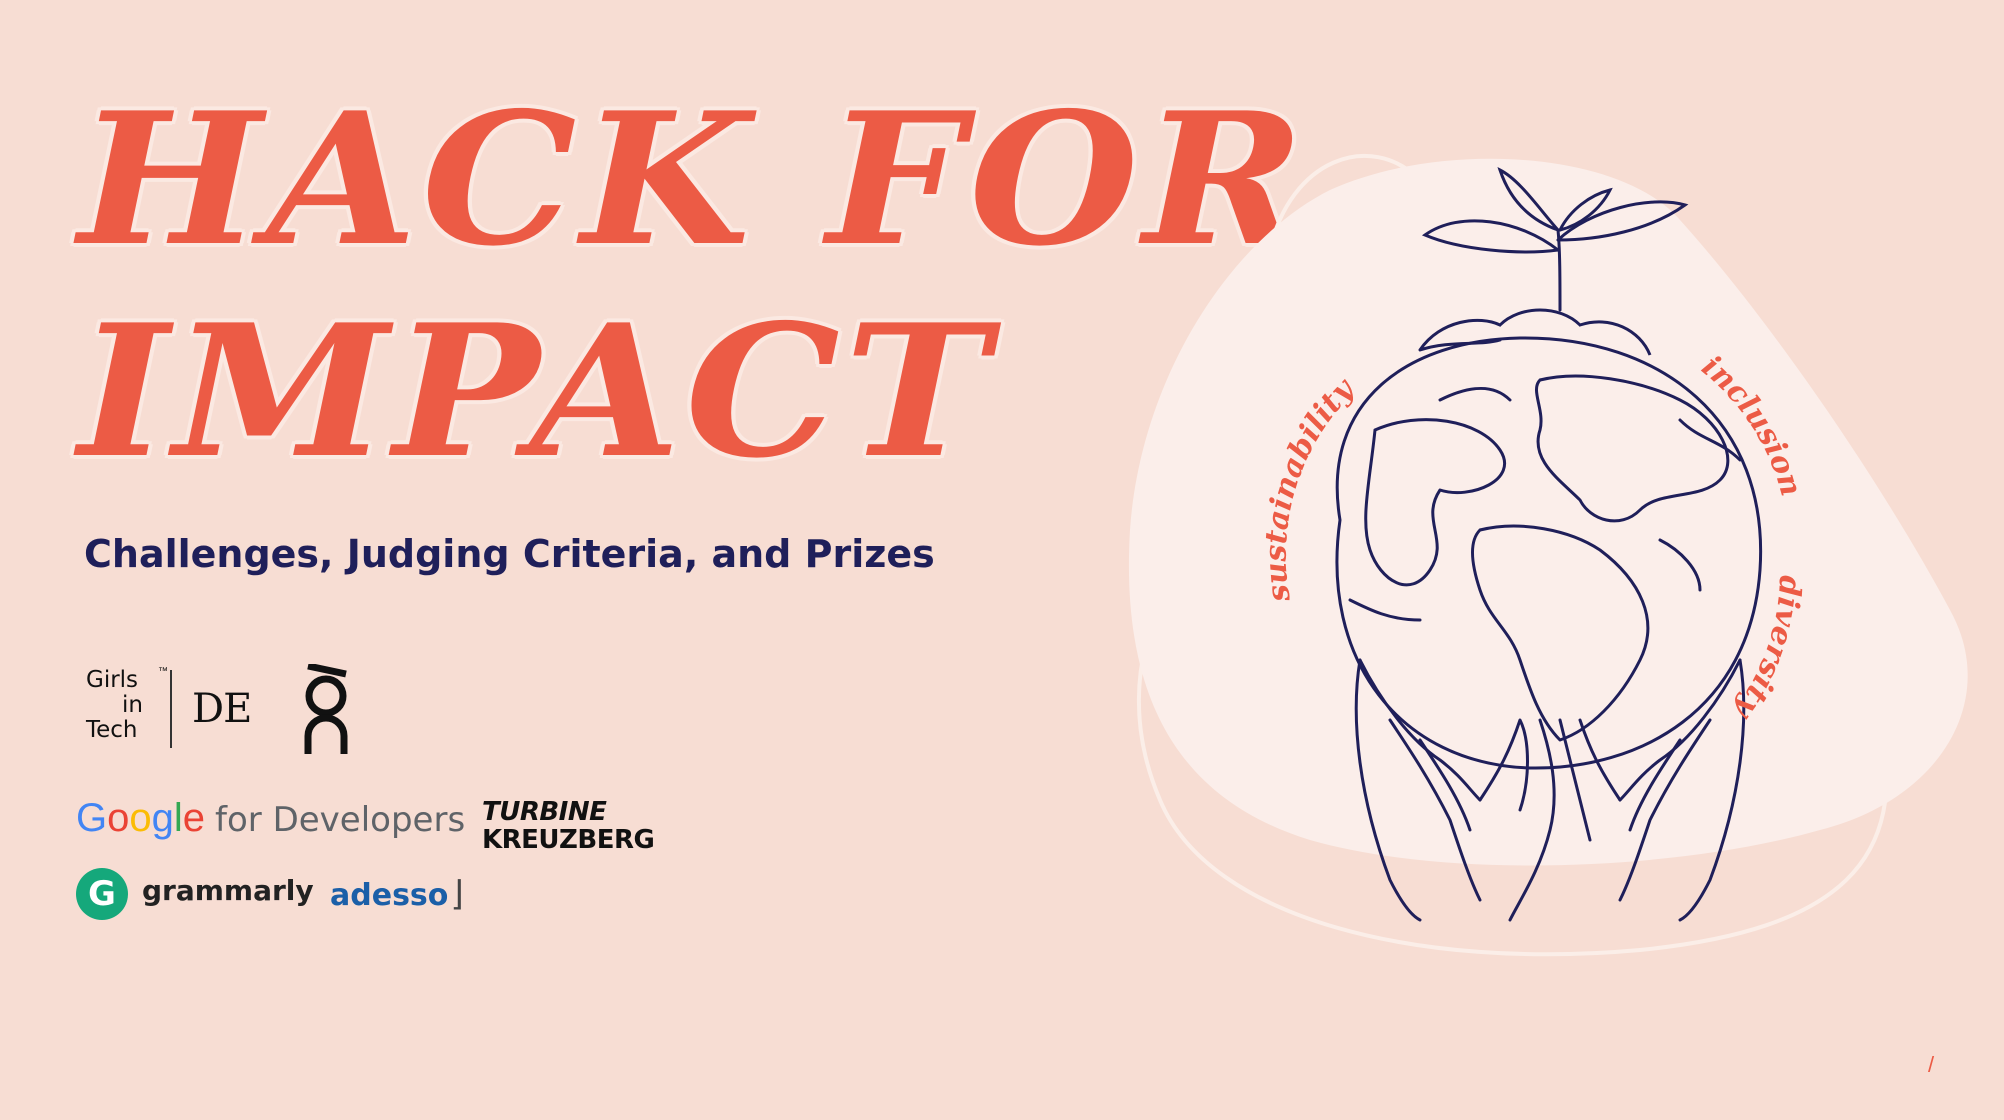 The width and height of the screenshot is (2004, 1120). I want to click on girls-in-tech-line1: Girls, so click(112, 680).